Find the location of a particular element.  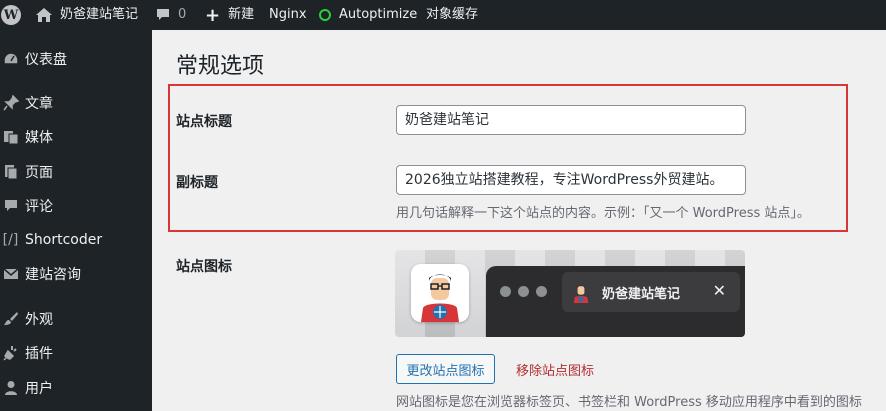

media-icon is located at coordinates (12, 137).